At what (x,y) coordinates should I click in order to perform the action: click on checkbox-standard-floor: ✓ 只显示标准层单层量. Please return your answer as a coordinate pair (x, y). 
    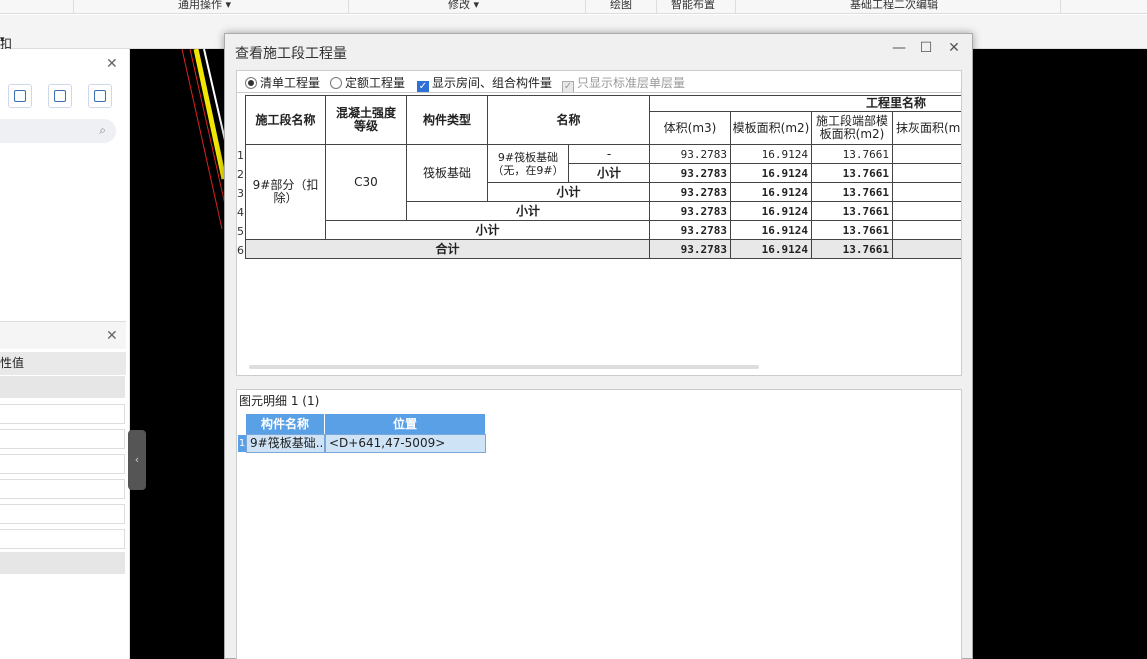
    Looking at the image, I should click on (623, 83).